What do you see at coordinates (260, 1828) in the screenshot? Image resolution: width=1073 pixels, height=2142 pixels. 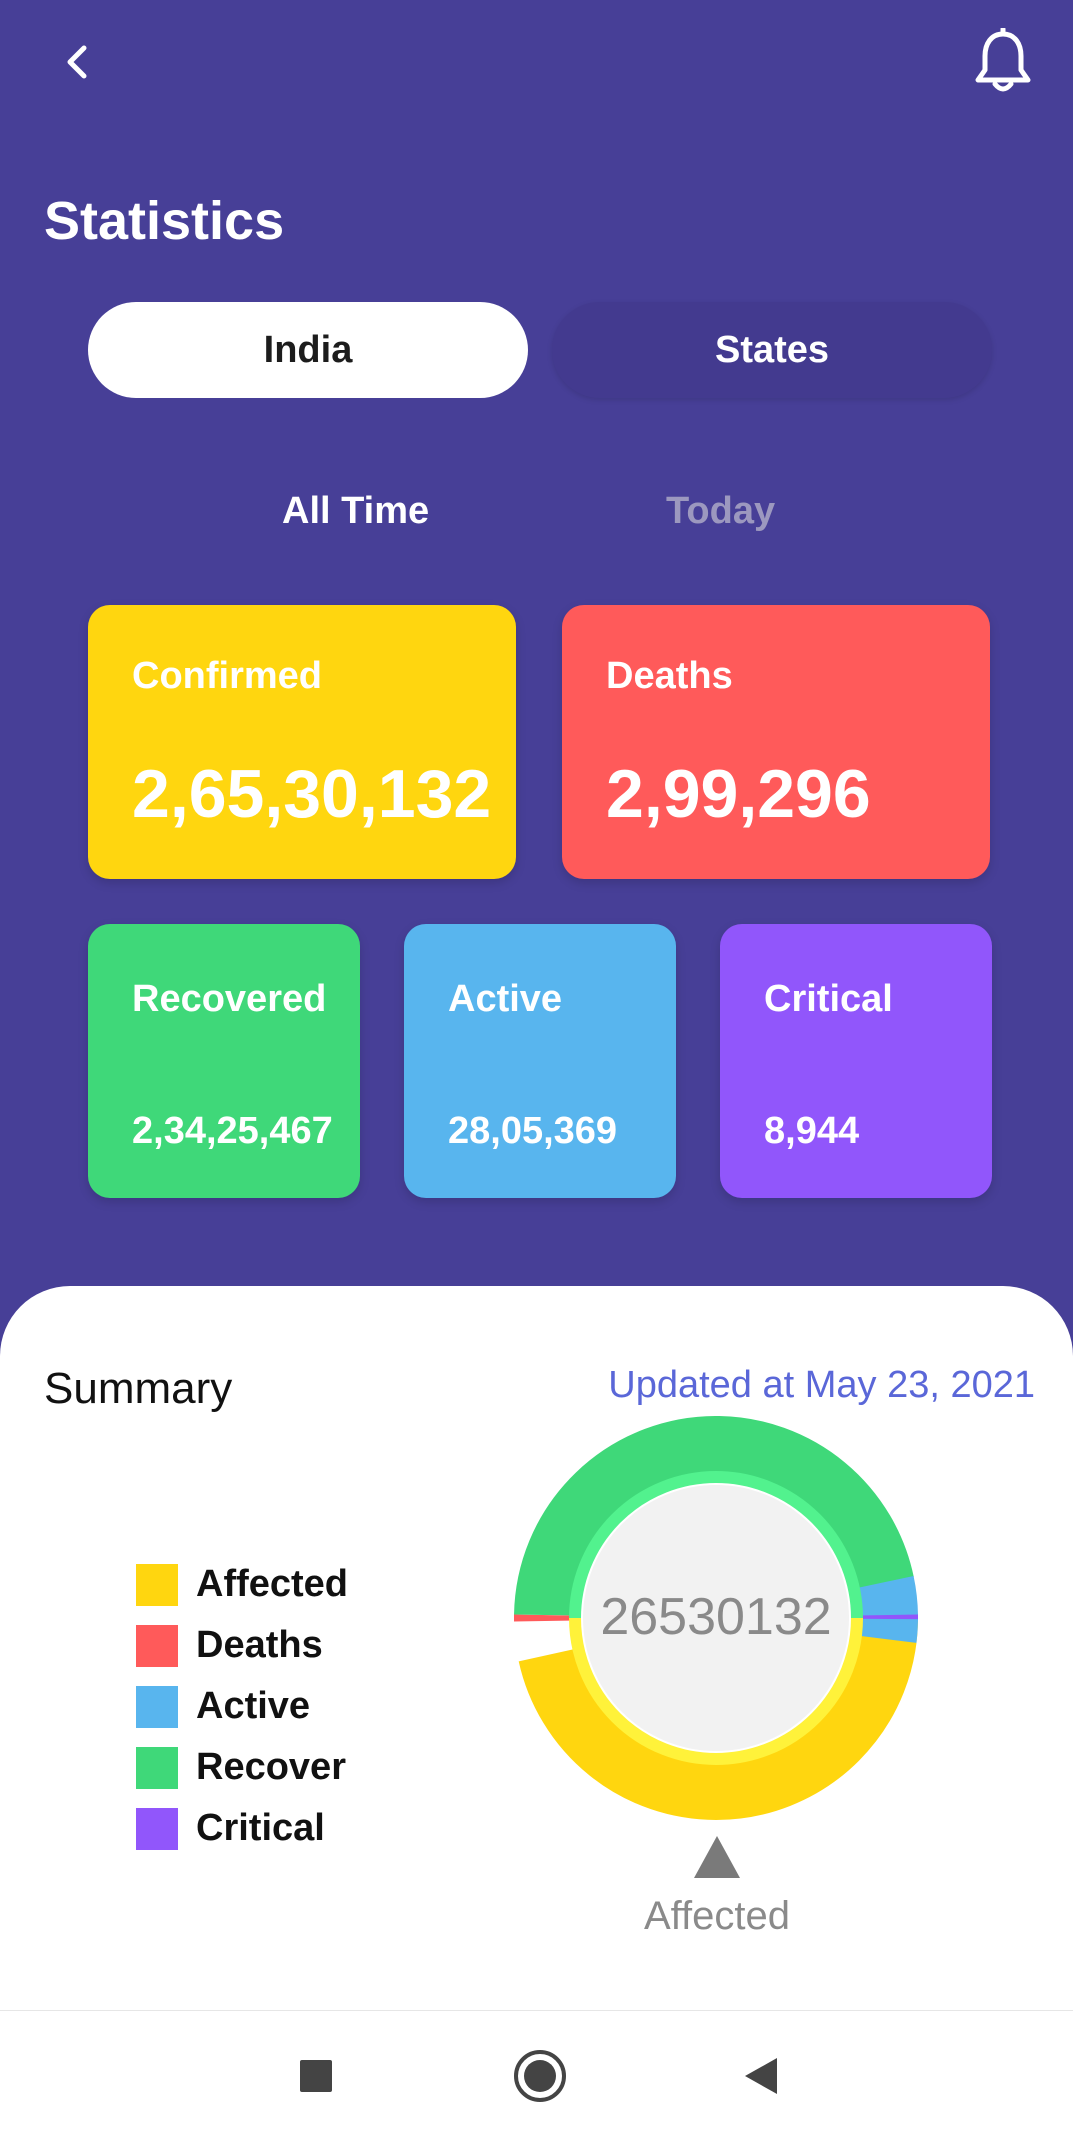 I see `legend-label-critical: Critical` at bounding box center [260, 1828].